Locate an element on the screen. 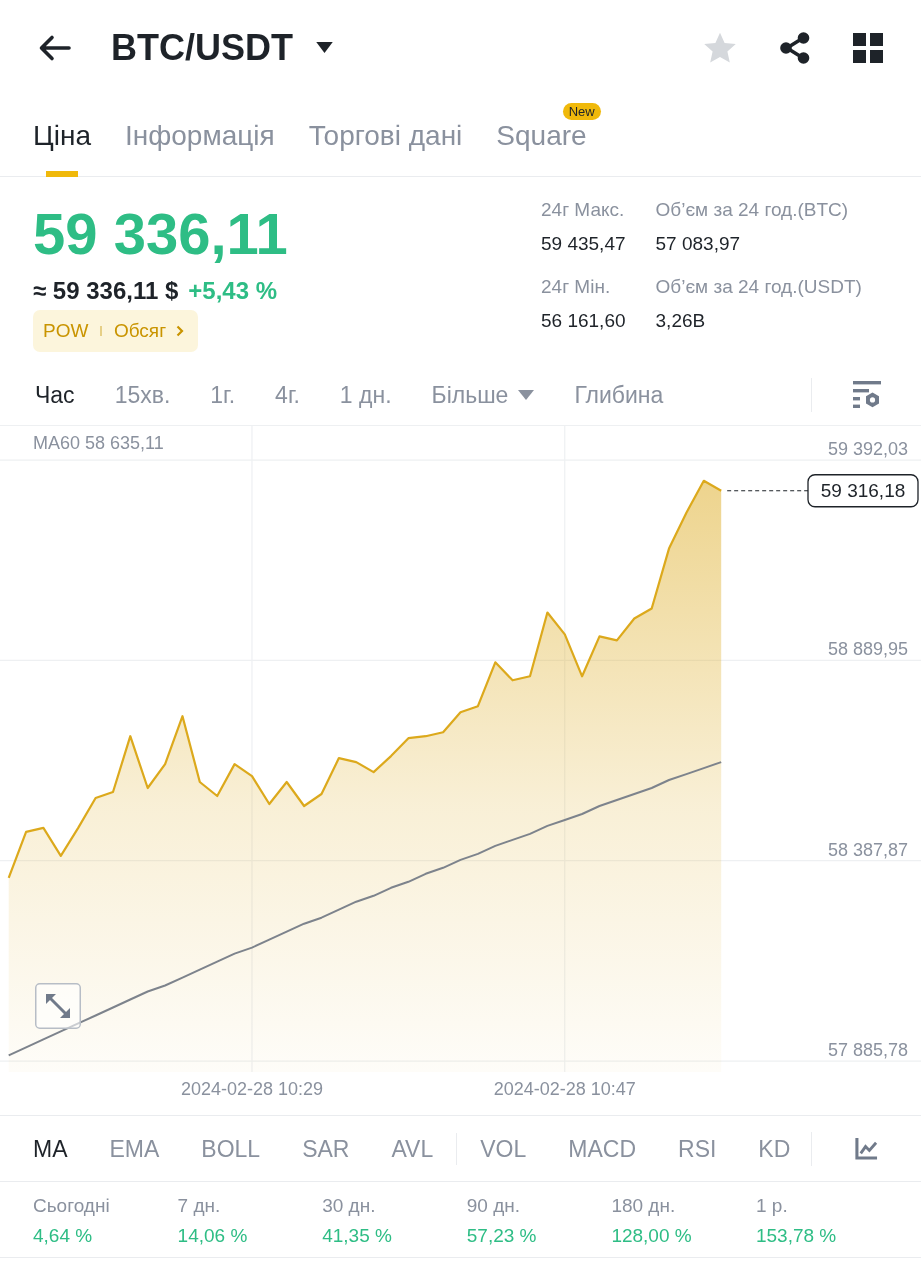 The width and height of the screenshot is (921, 1280). indicator-tab: AVL is located at coordinates (412, 1148).